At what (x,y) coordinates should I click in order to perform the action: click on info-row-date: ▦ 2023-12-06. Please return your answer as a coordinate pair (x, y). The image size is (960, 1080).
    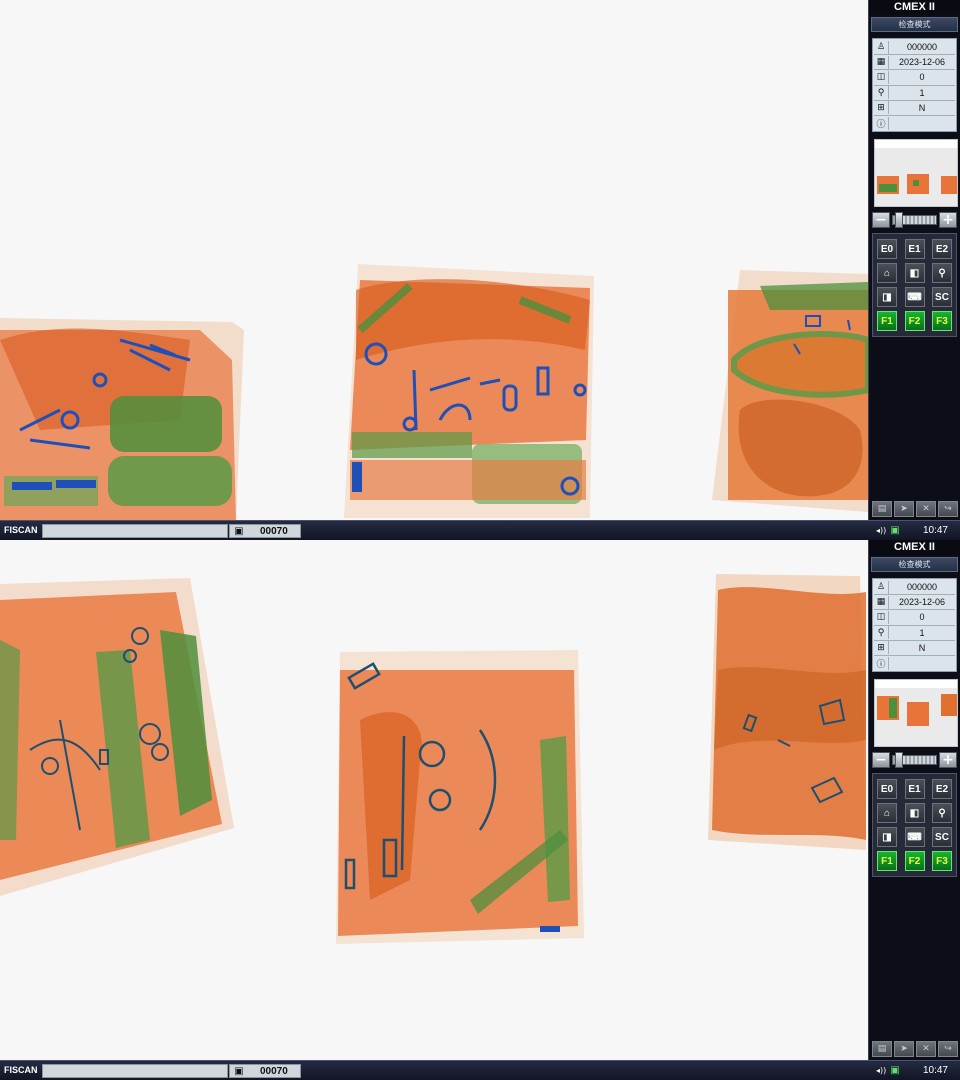
    Looking at the image, I should click on (914, 603).